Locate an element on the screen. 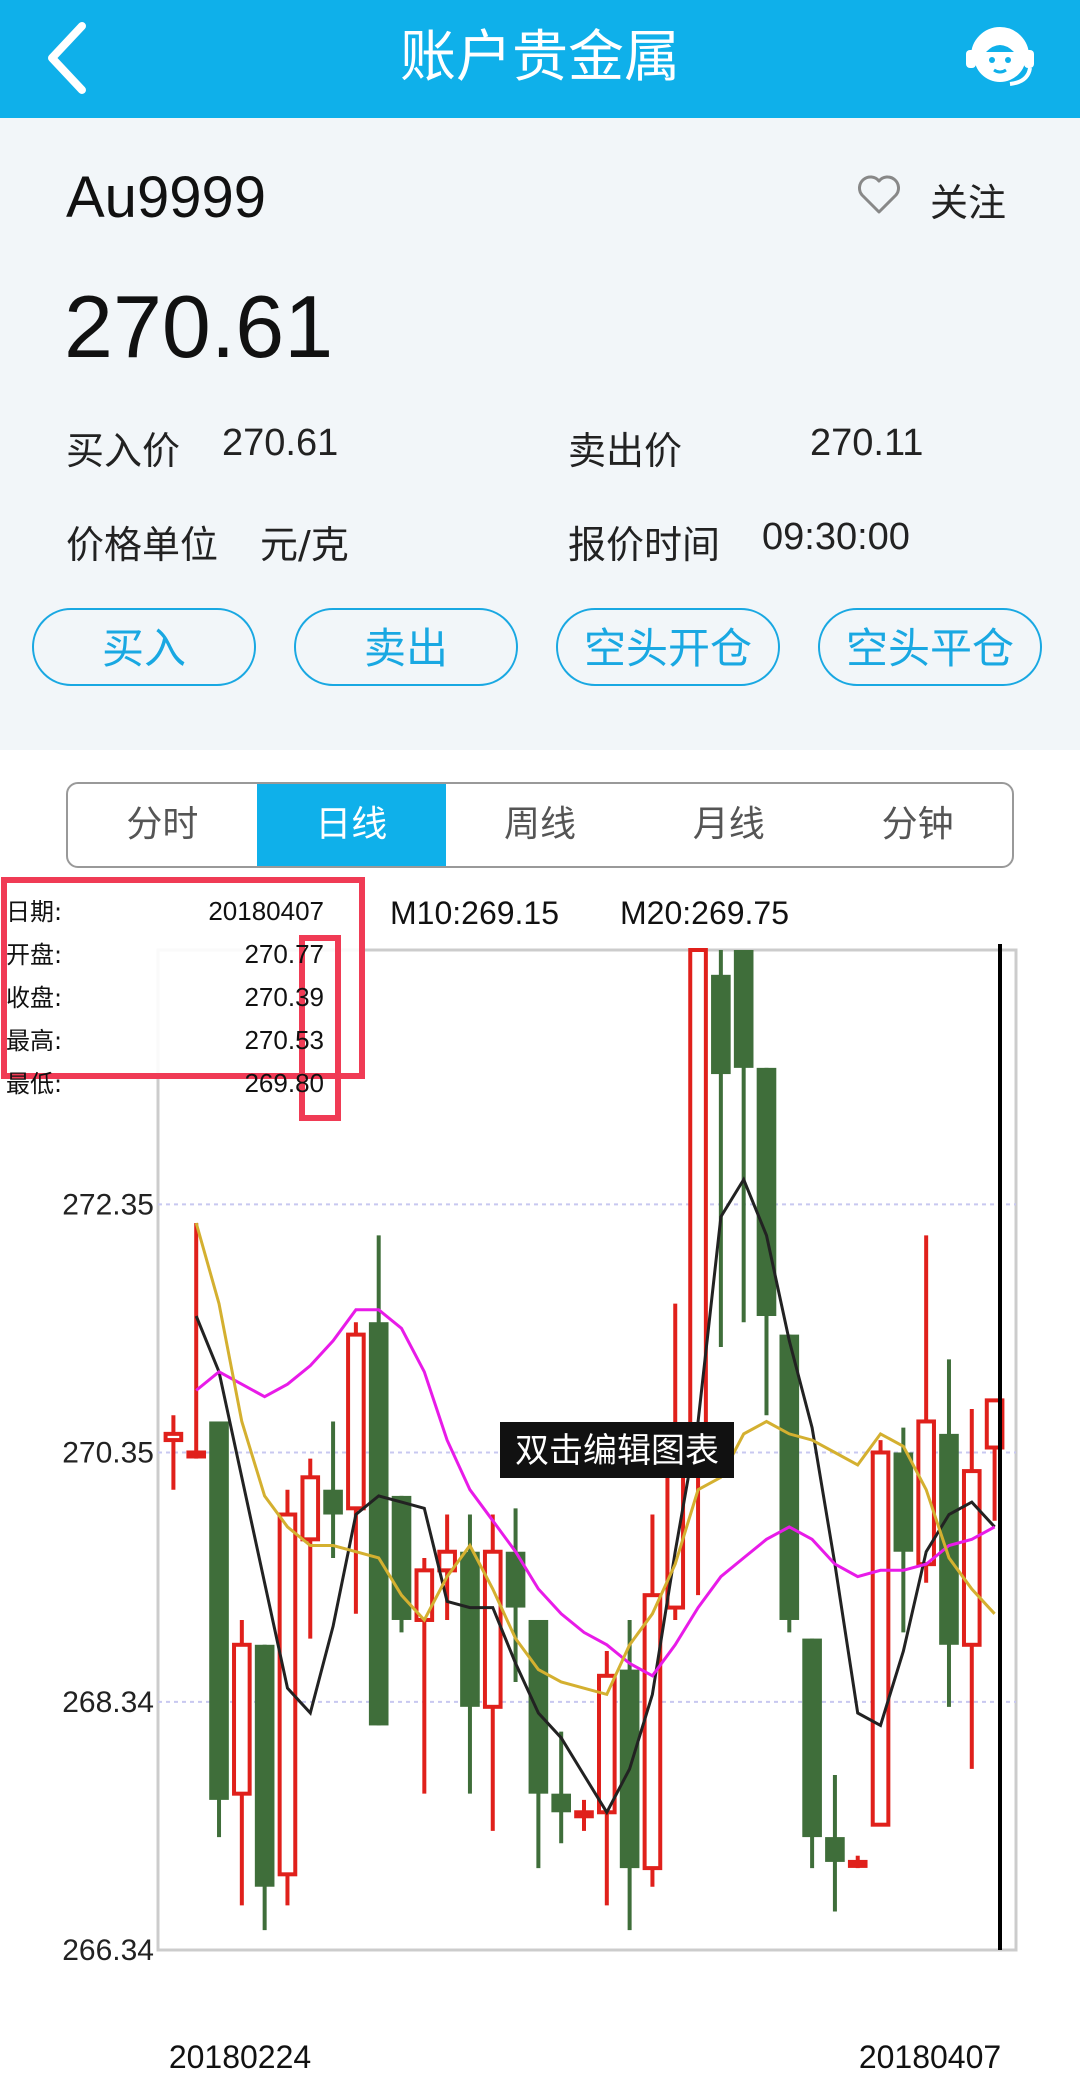 The image size is (1080, 2087). symbol-name: Au9999 is located at coordinates (166, 197).